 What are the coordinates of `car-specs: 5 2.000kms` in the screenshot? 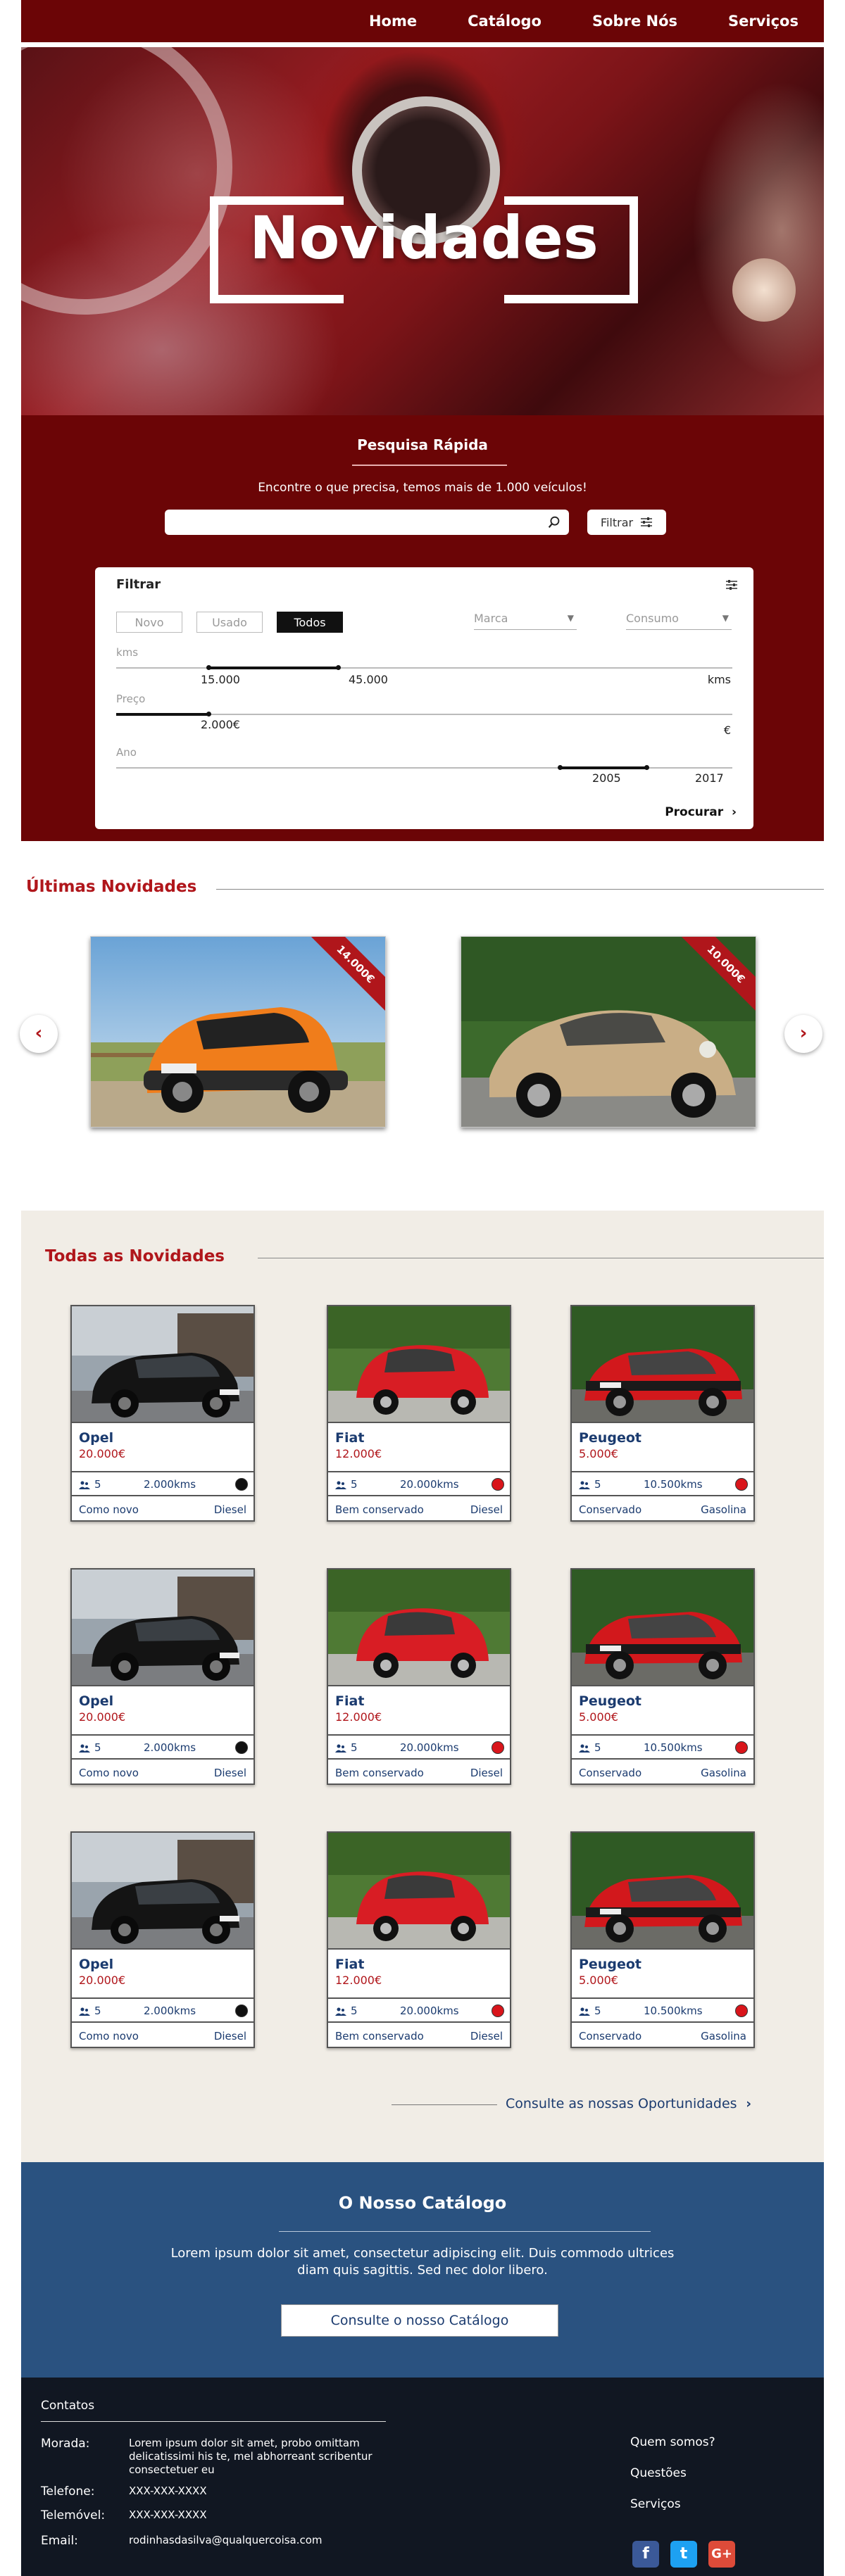 It's located at (163, 1483).